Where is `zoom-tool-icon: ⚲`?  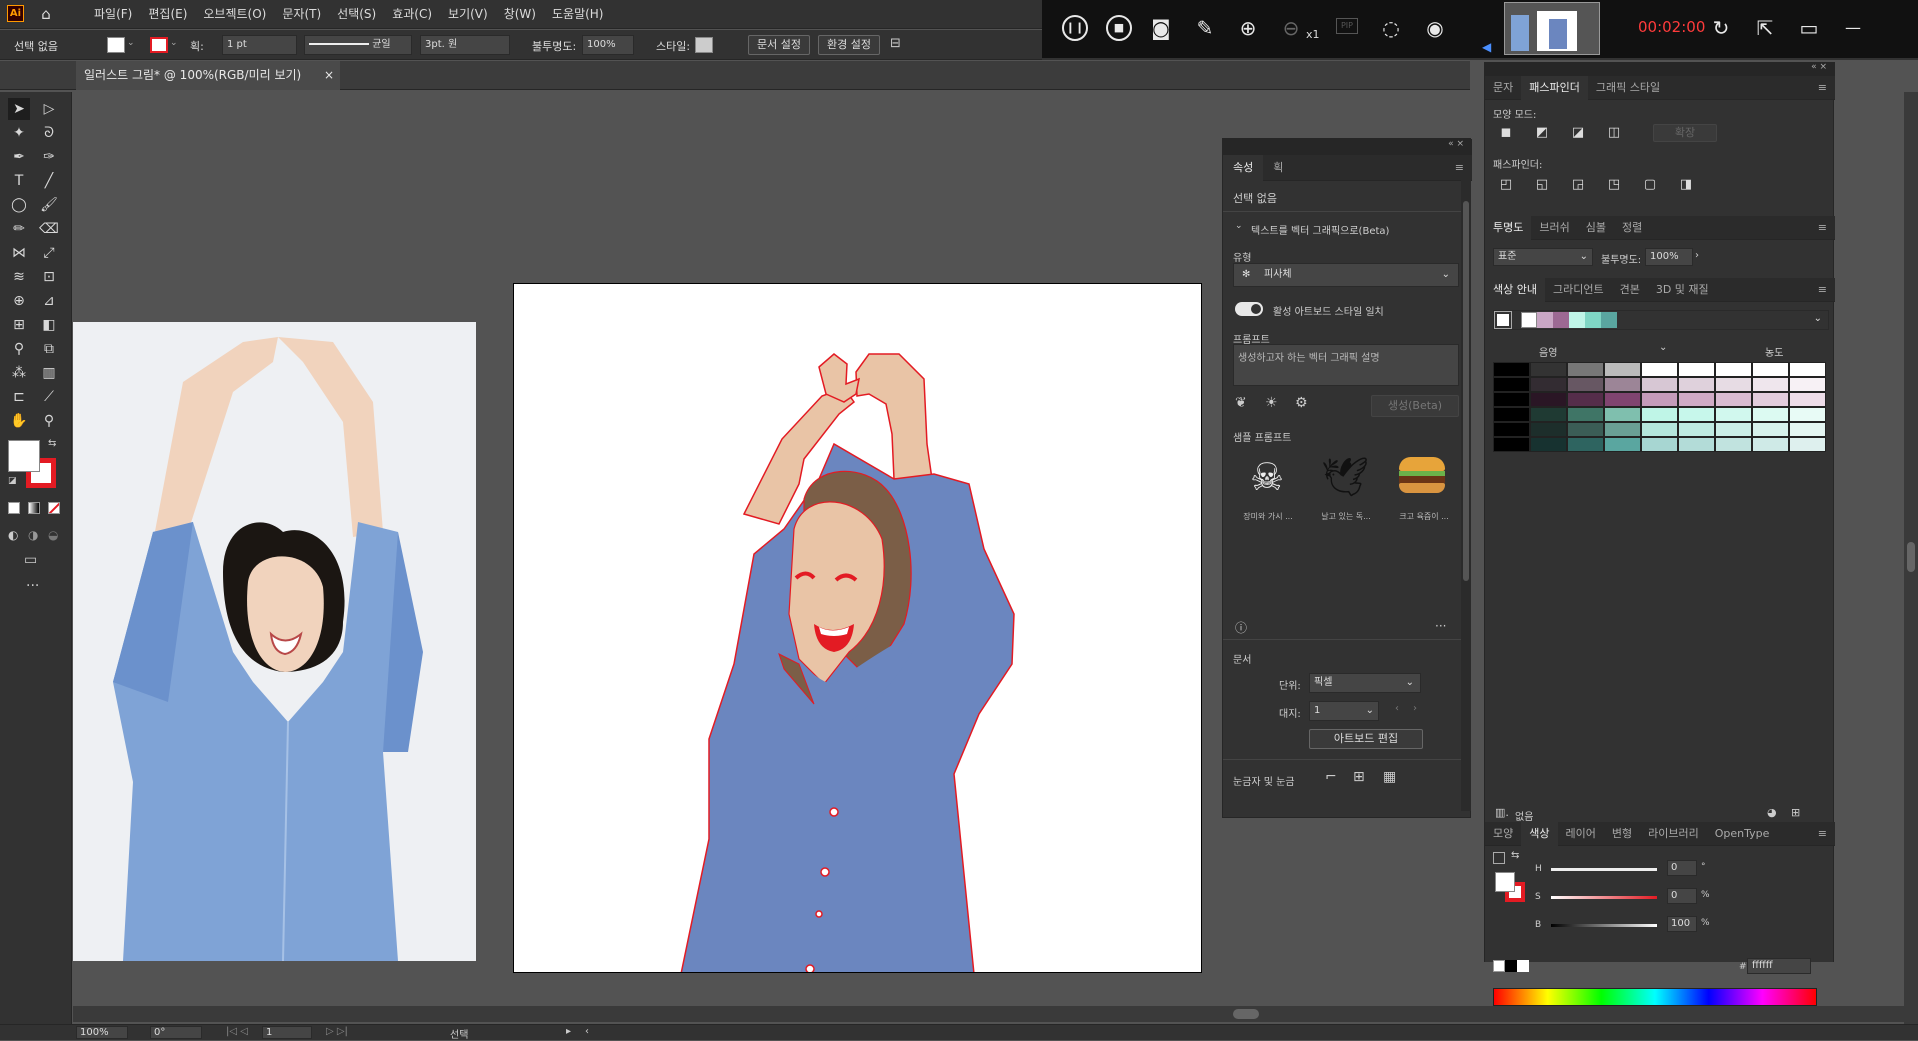 zoom-tool-icon: ⚲ is located at coordinates (49, 421).